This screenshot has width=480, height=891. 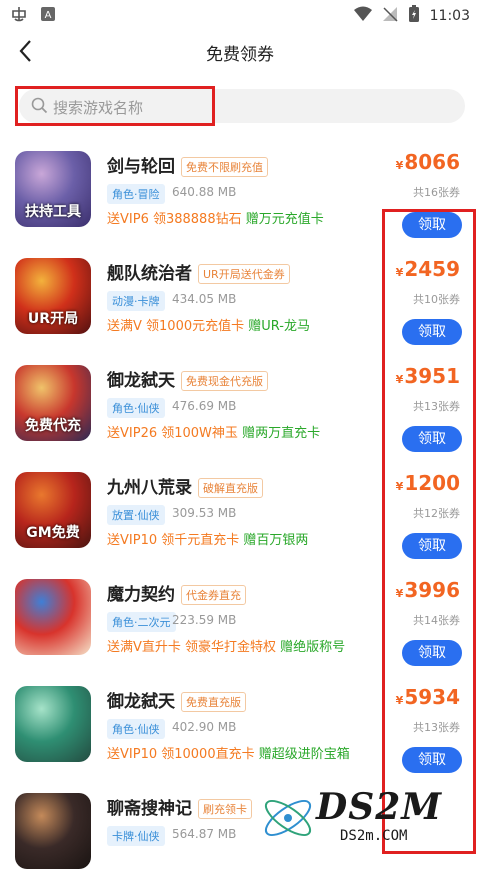 I want to click on promo-main: 送满V直升卡 领豪华打金特权, so click(x=192, y=647).